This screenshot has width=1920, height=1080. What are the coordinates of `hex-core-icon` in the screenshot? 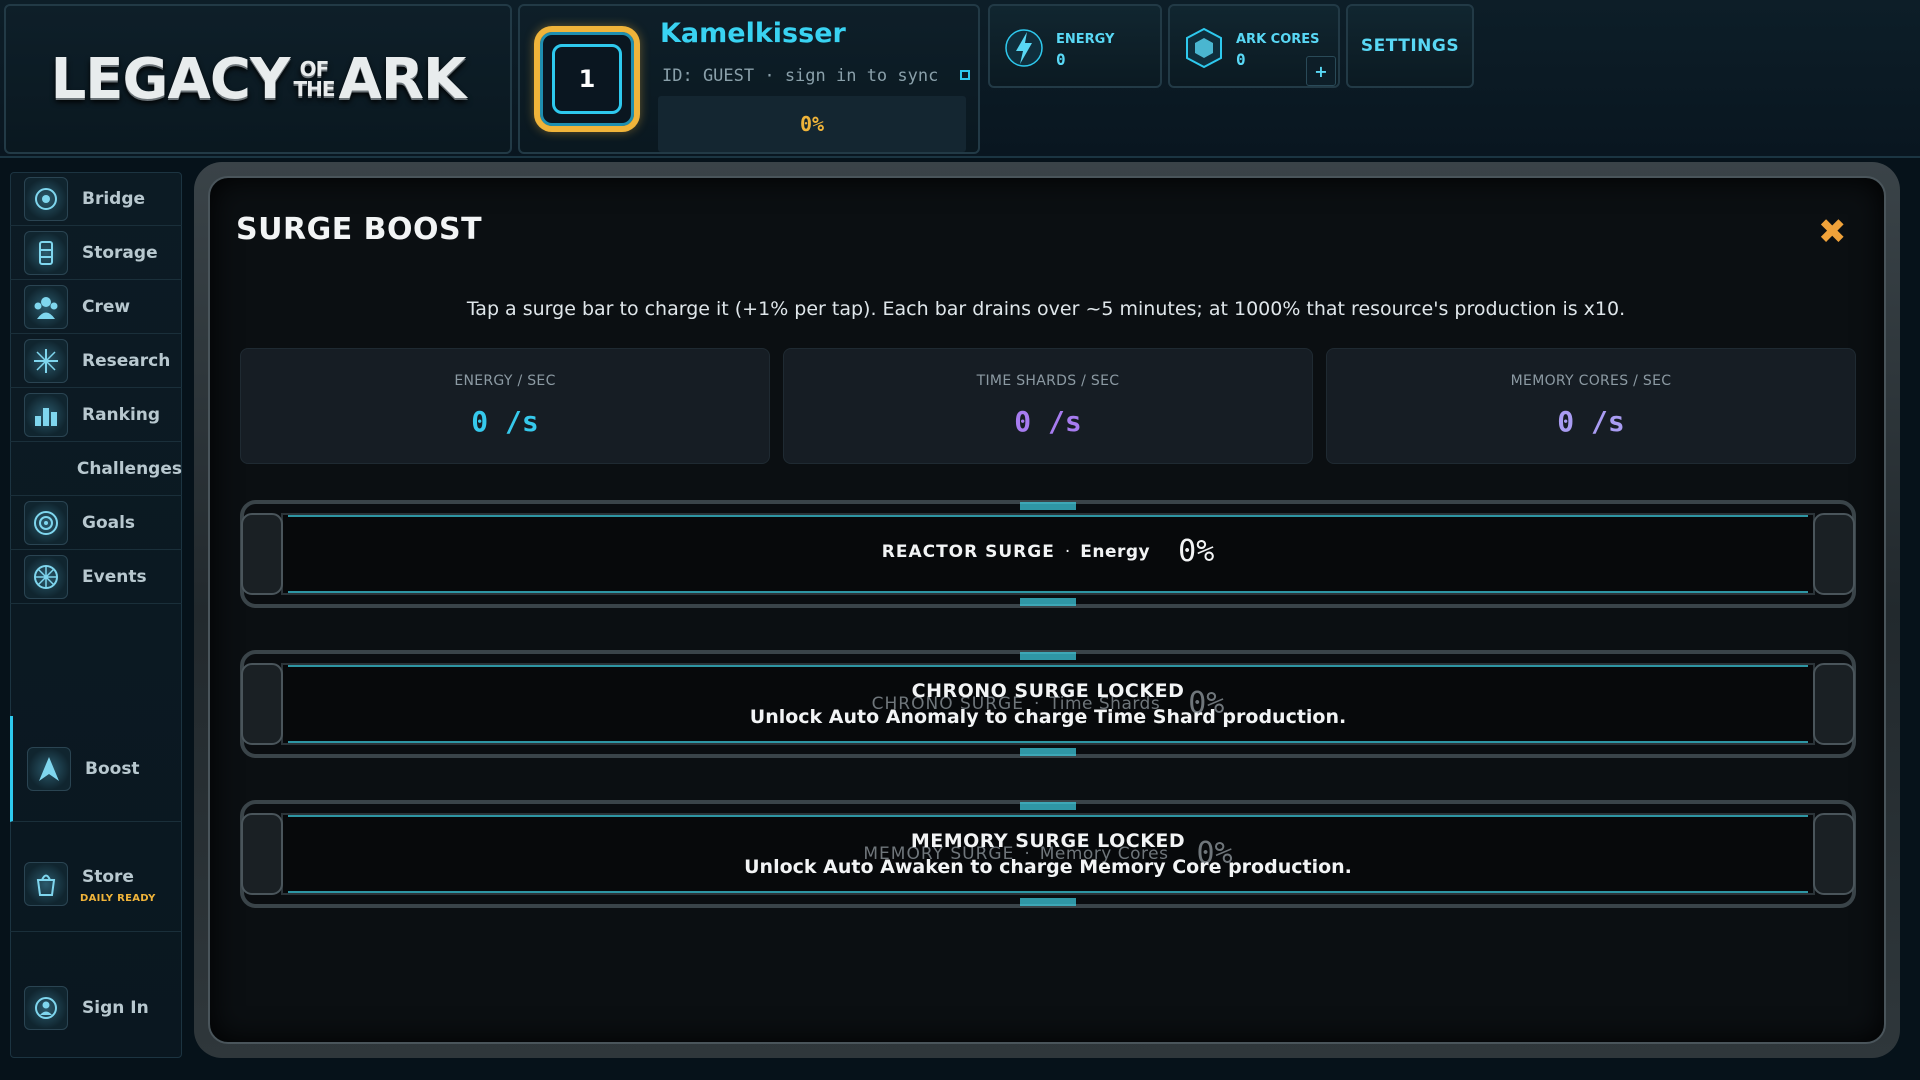 It's located at (1204, 48).